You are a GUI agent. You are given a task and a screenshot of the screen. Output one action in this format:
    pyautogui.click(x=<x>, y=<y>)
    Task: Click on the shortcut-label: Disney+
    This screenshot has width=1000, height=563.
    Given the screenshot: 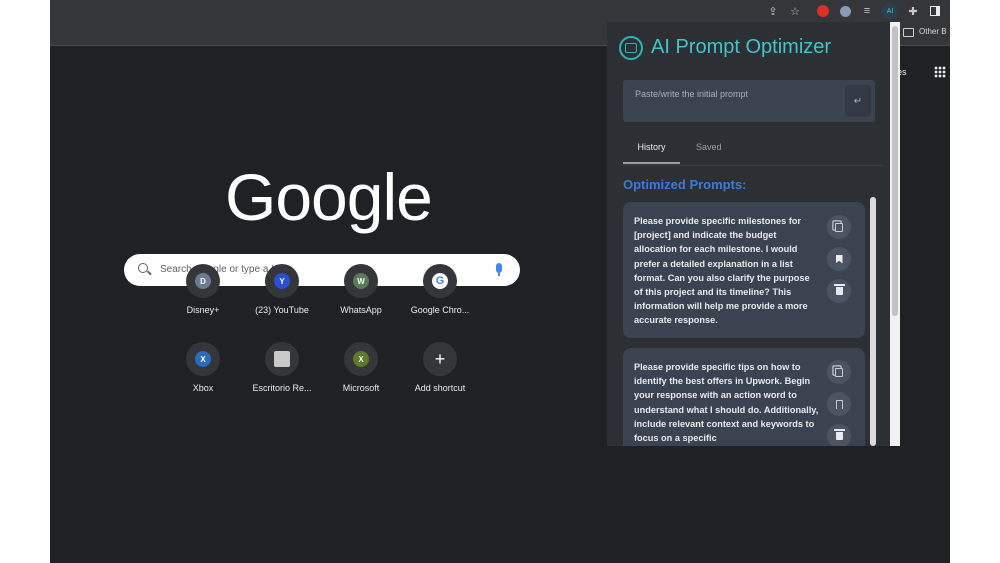 What is the action you would take?
    pyautogui.click(x=203, y=310)
    